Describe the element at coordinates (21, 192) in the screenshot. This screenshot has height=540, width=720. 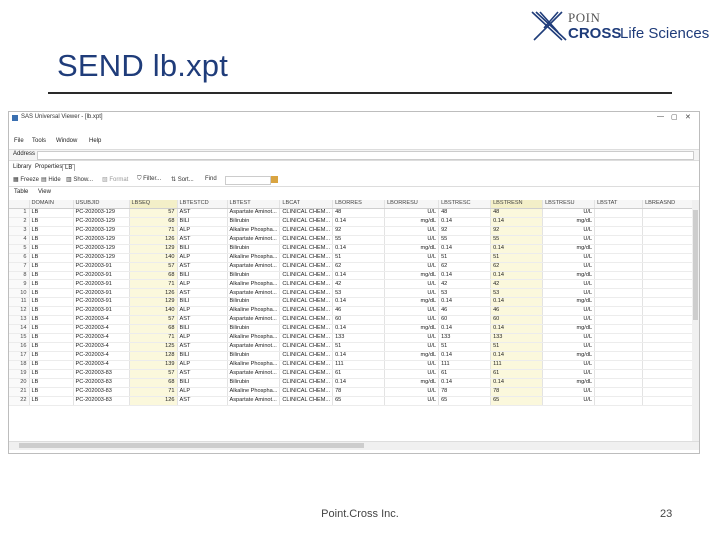
I see `tab-table: Table` at that location.